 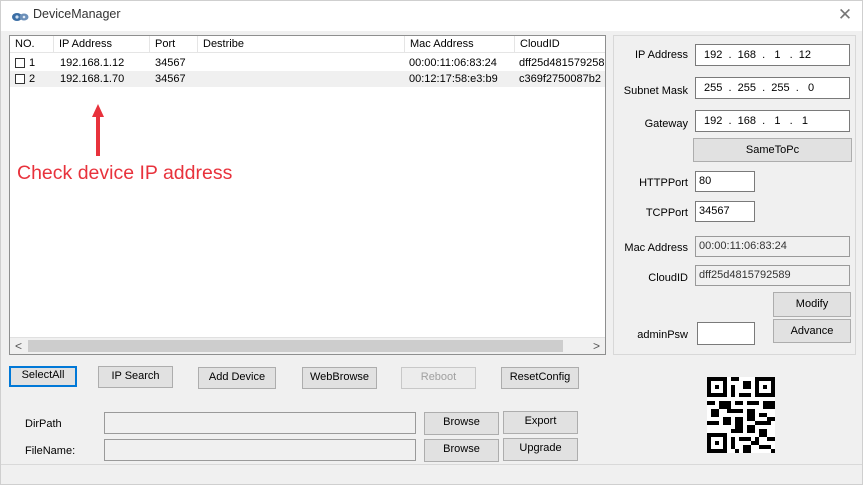 I want to click on scroll-left-icon: <, so click(x=18, y=346).